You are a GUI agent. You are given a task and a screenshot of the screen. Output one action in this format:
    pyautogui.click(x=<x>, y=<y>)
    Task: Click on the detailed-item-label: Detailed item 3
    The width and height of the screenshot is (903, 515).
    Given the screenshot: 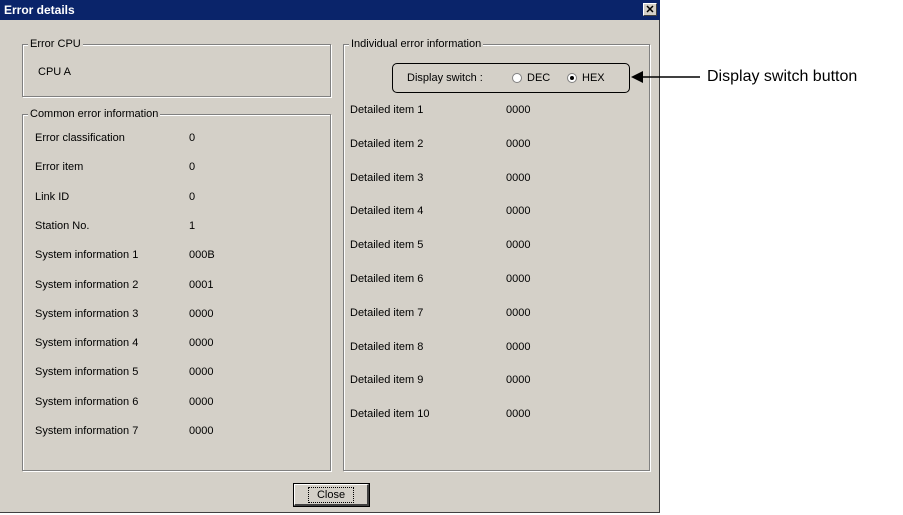 What is the action you would take?
    pyautogui.click(x=387, y=177)
    